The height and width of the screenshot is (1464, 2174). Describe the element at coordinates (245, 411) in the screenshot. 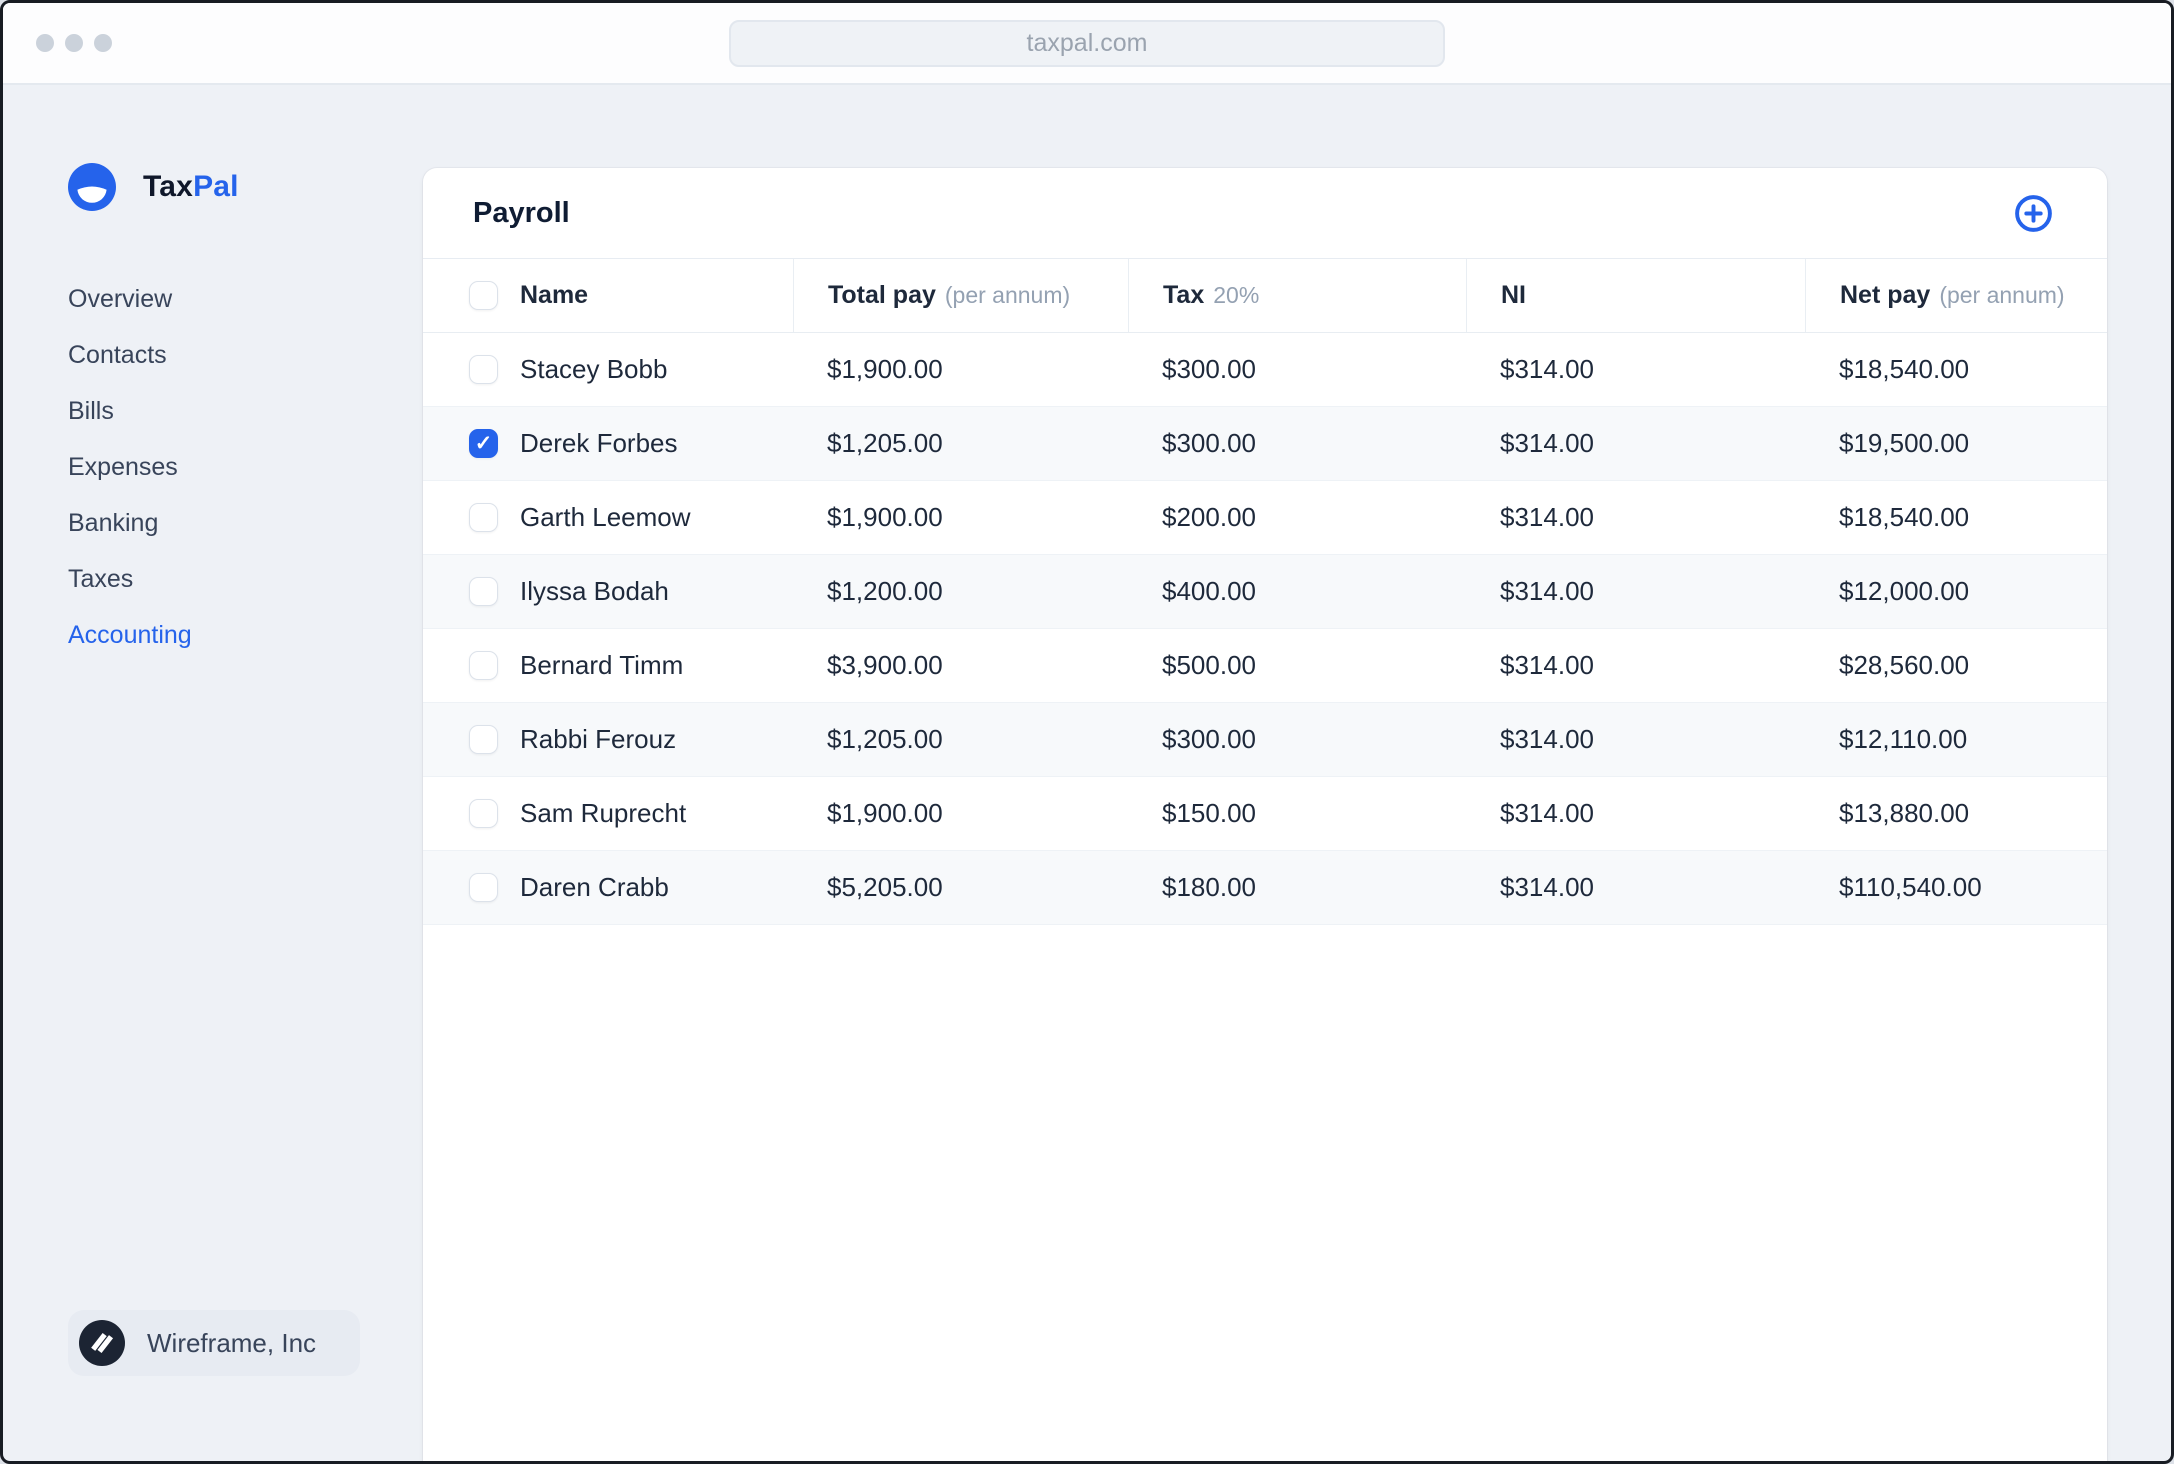

I see `sidebar-item-bills: Bills` at that location.